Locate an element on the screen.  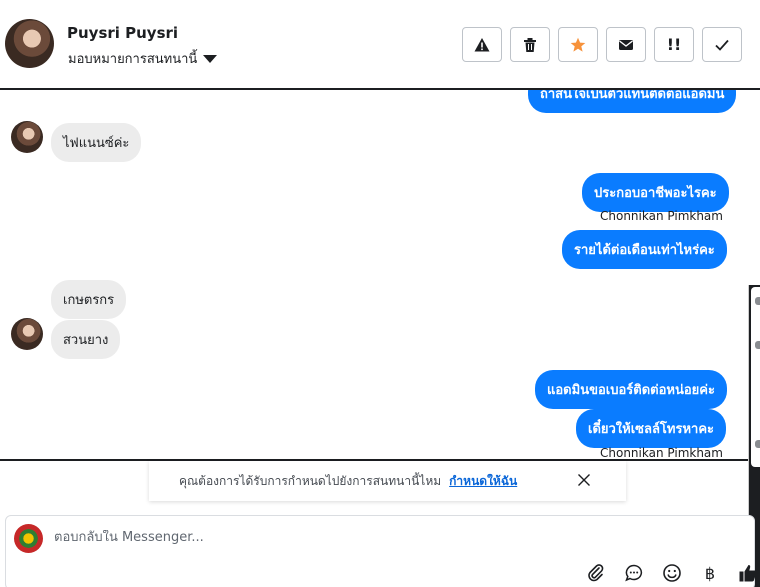
smiley-icon is located at coordinates (672, 573).